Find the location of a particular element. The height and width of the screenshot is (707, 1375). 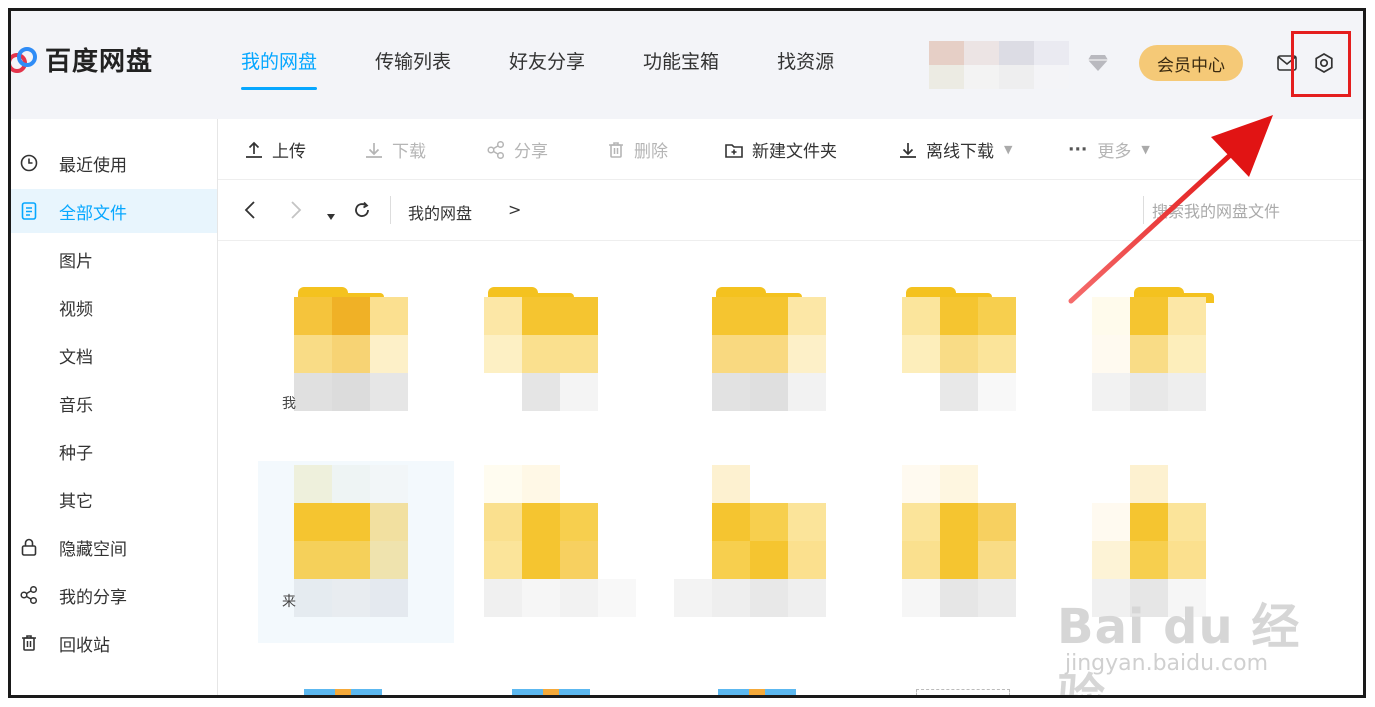

sidebar-item-label: 最近使用 is located at coordinates (93, 165).